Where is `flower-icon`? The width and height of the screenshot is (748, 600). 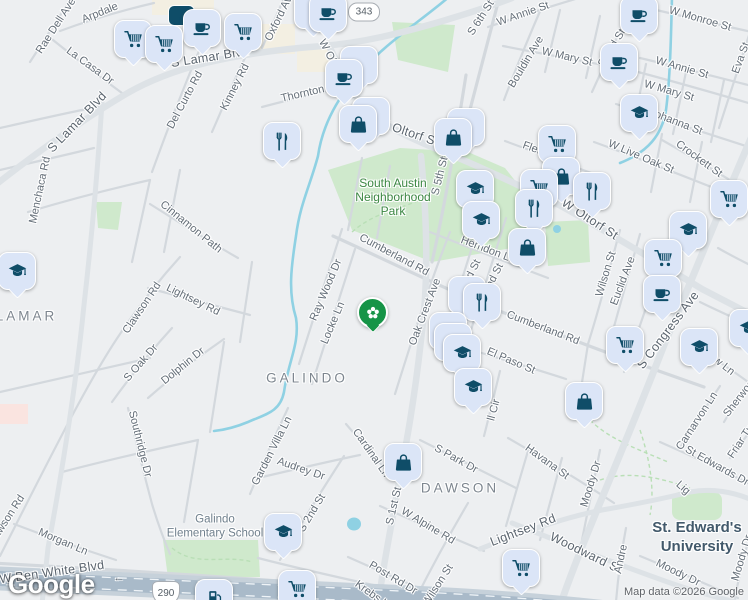 flower-icon is located at coordinates (373, 313).